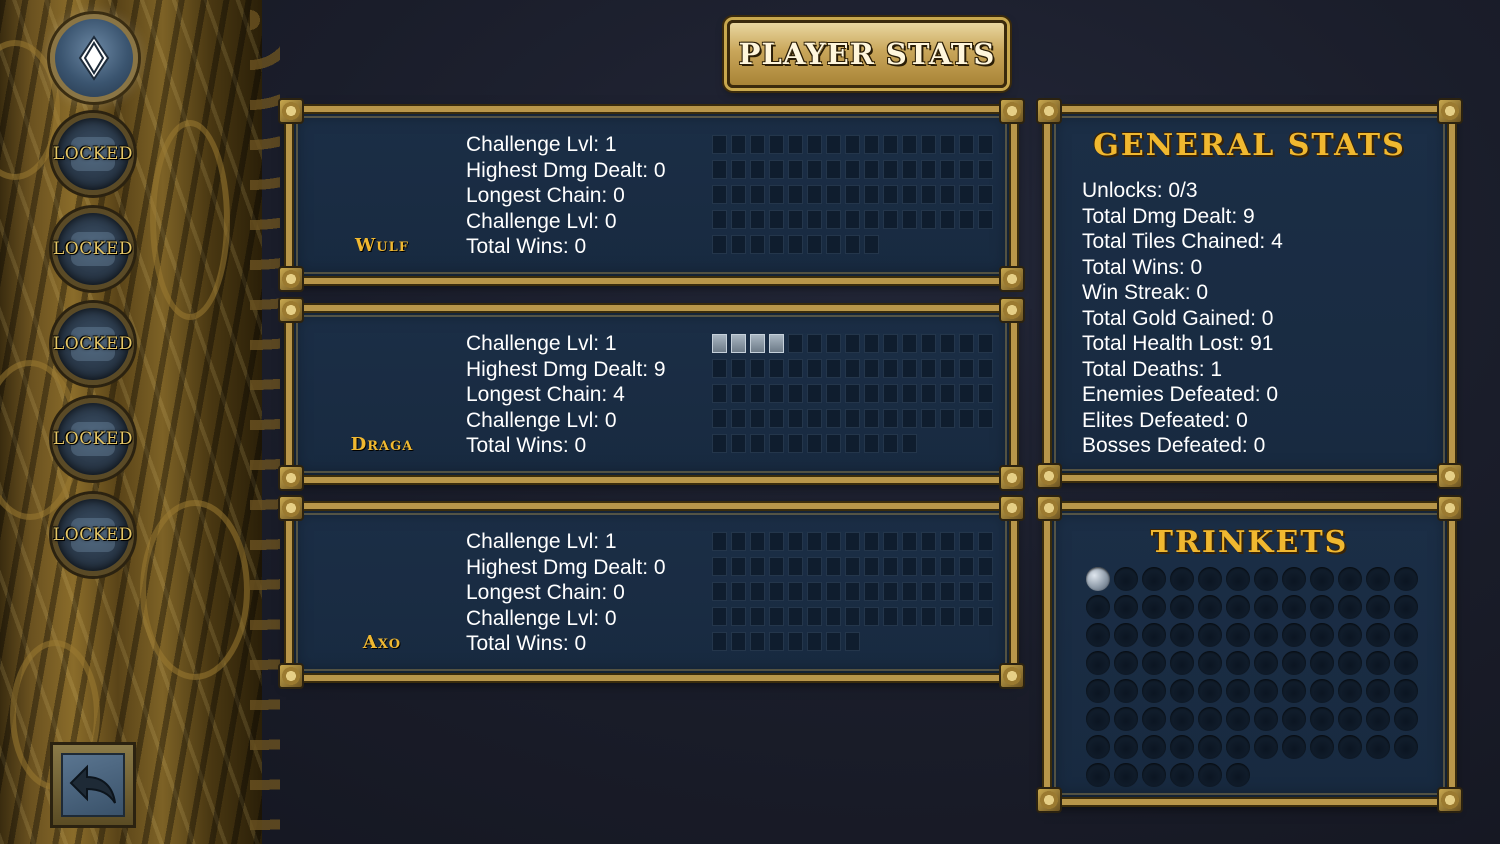 The width and height of the screenshot is (1500, 844). I want to click on character-select-active, so click(94, 58).